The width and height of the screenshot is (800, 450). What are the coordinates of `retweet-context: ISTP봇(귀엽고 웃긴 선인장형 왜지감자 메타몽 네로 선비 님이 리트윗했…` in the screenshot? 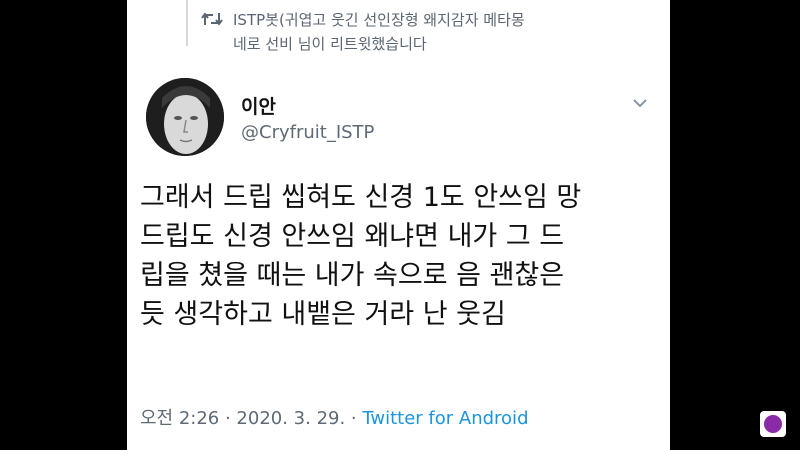 It's located at (371, 32).